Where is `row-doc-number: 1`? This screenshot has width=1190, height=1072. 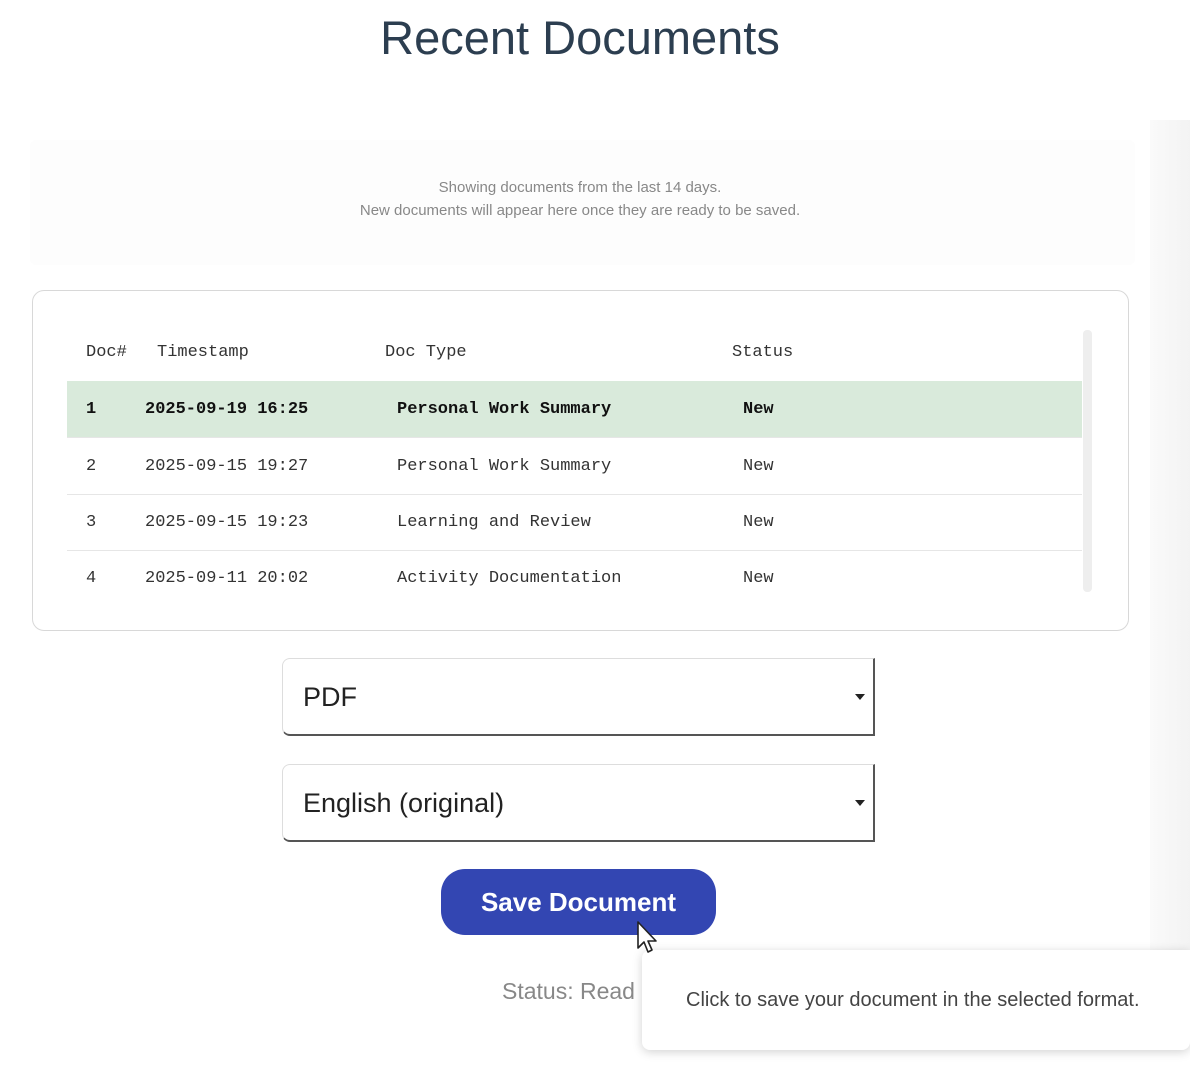
row-doc-number: 1 is located at coordinates (91, 409).